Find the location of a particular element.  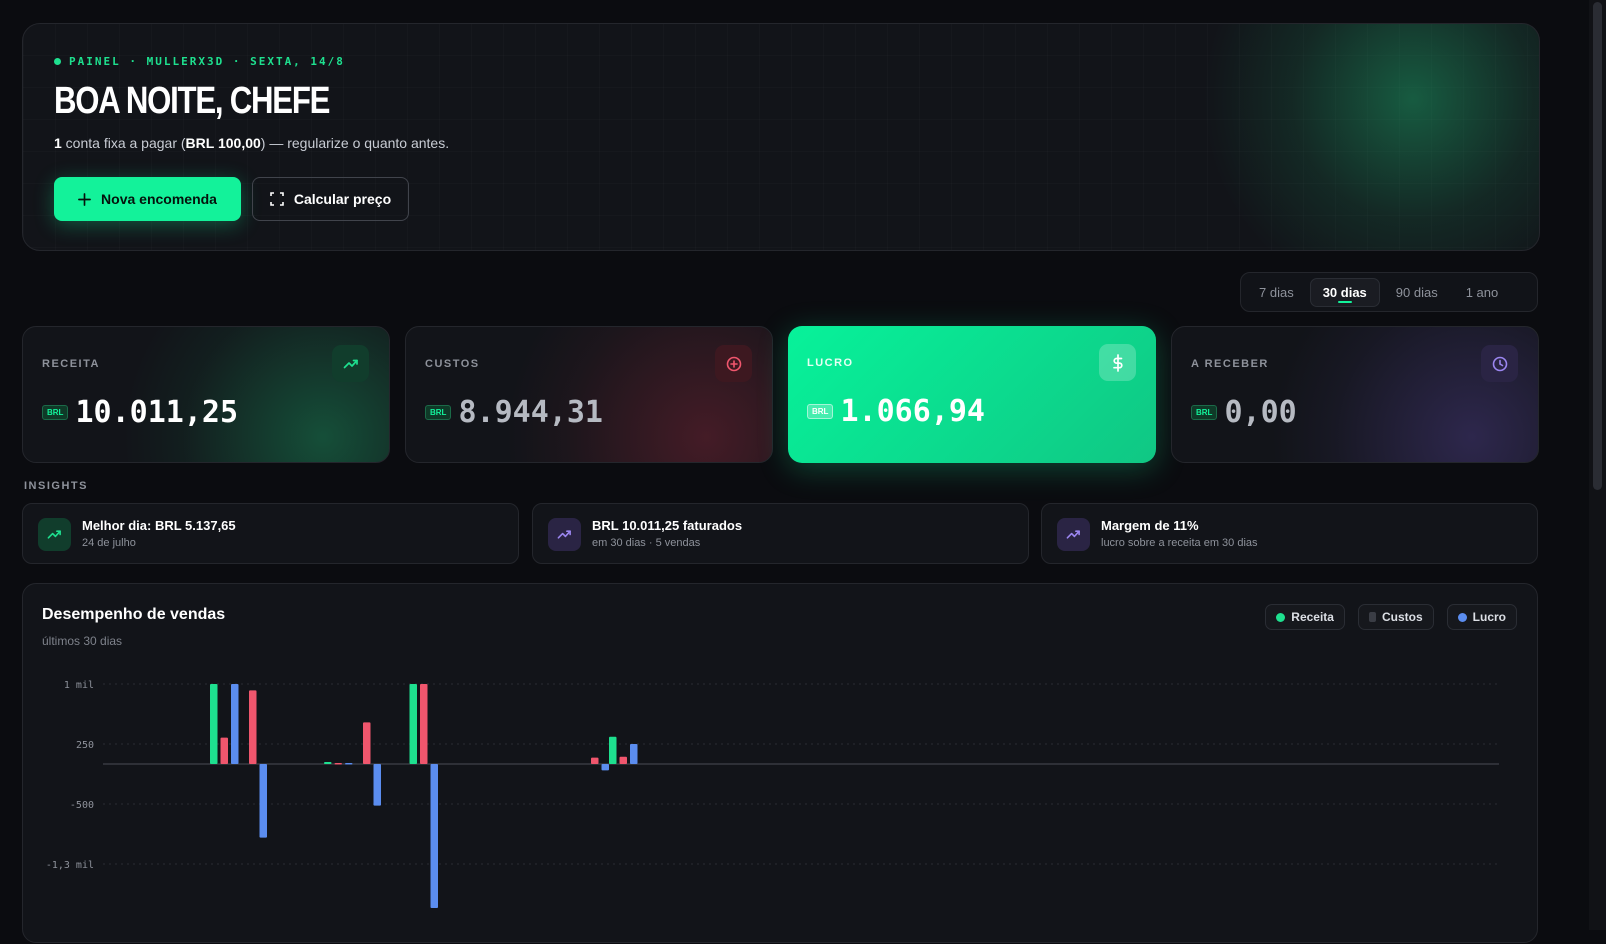

new-order-button: Nova encomenda is located at coordinates (147, 199).